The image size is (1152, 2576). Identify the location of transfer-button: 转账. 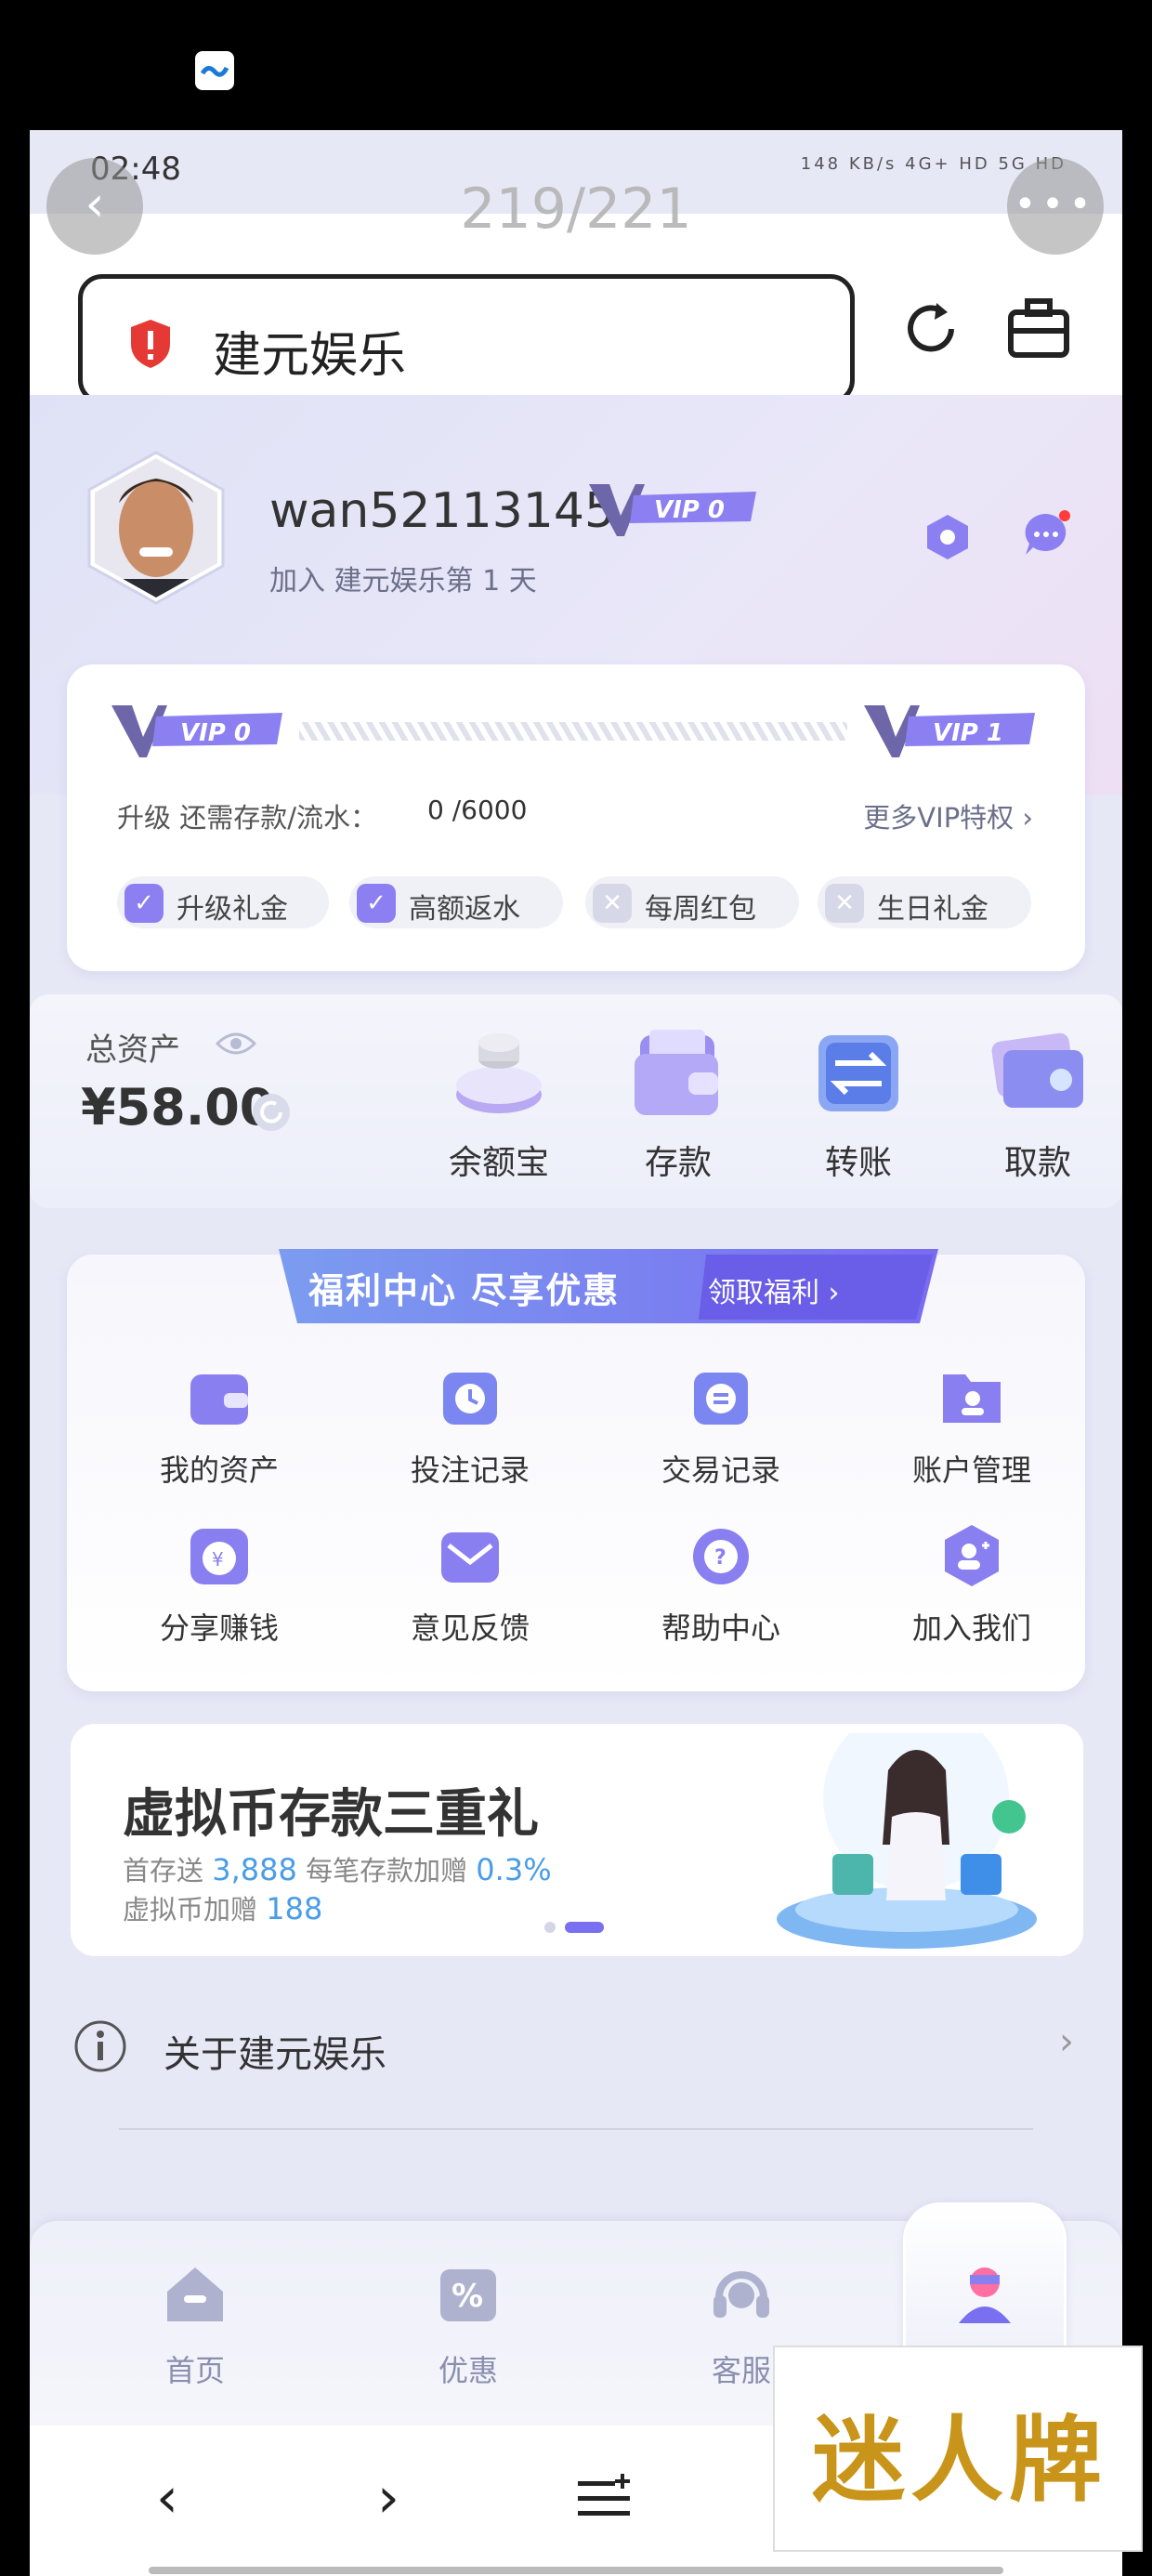
(858, 1110).